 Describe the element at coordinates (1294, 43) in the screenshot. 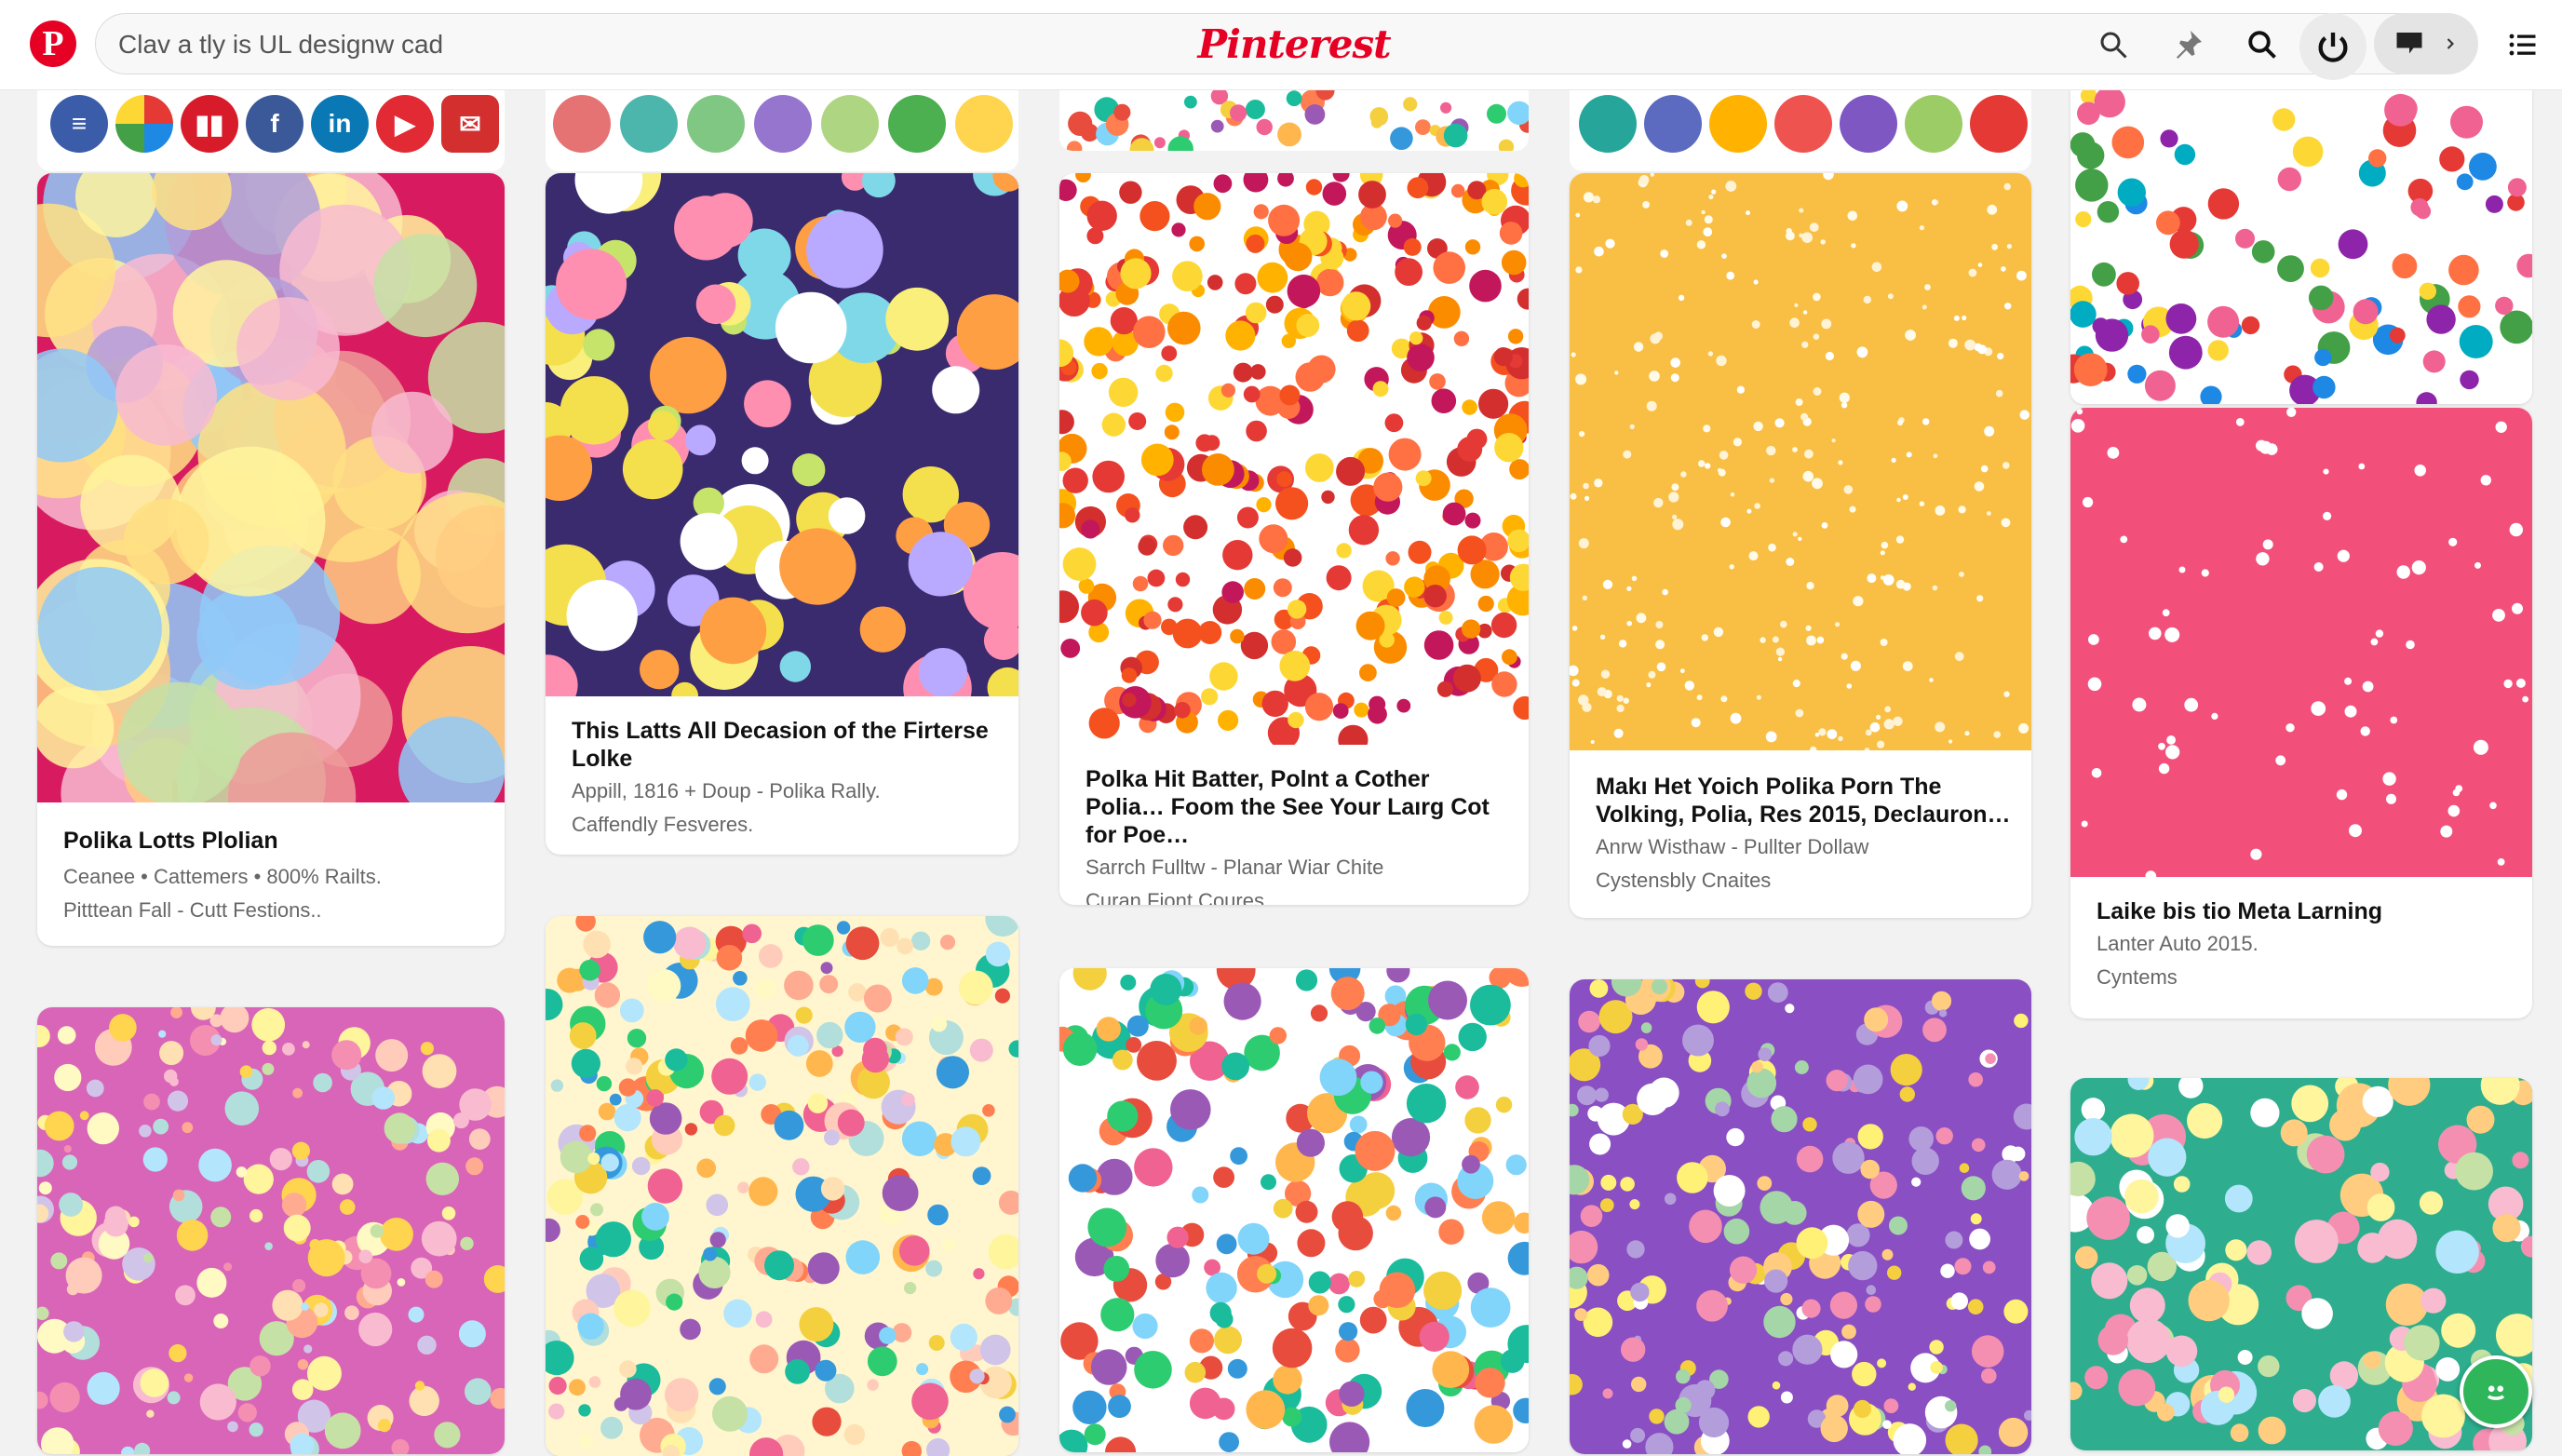

I see `brand-wordmark: Pinterest` at that location.